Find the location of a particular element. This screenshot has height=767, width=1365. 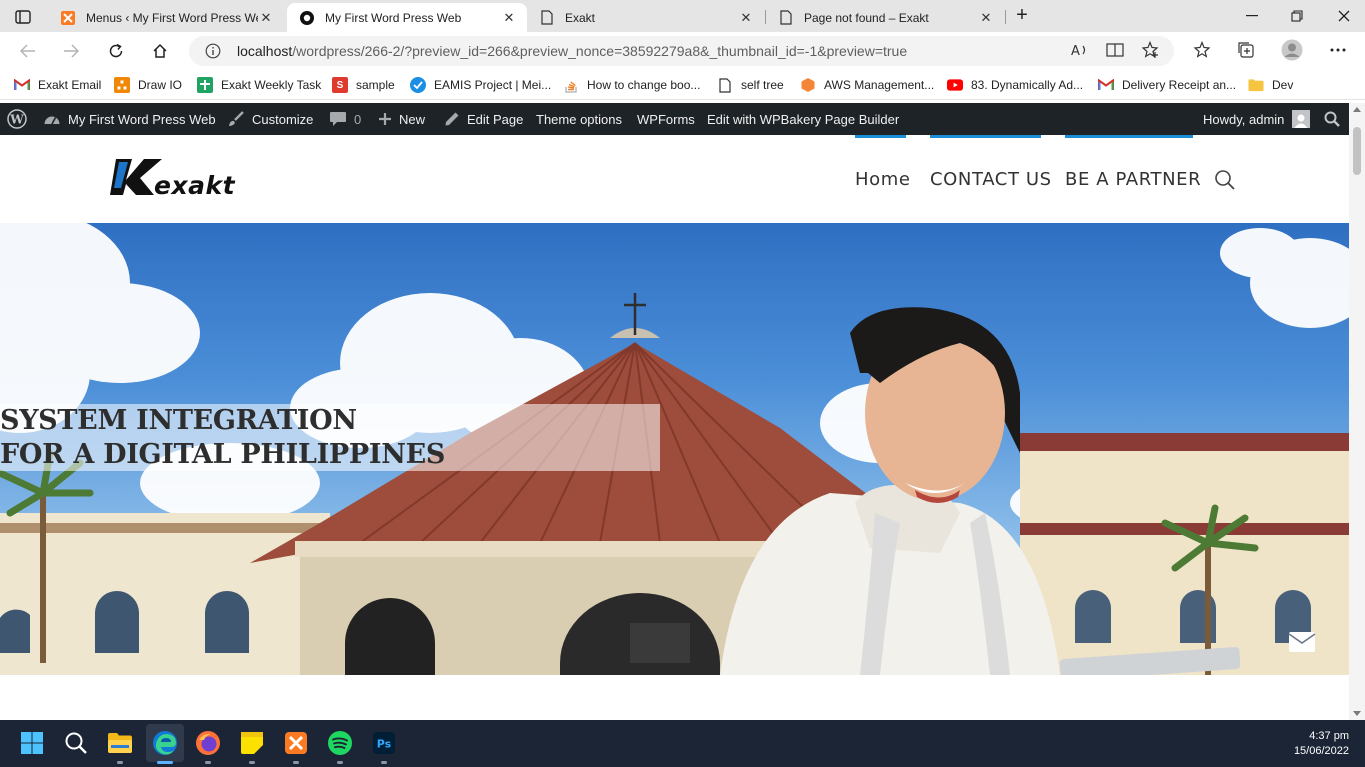

svg-text: exakt is located at coordinates (195, 184).